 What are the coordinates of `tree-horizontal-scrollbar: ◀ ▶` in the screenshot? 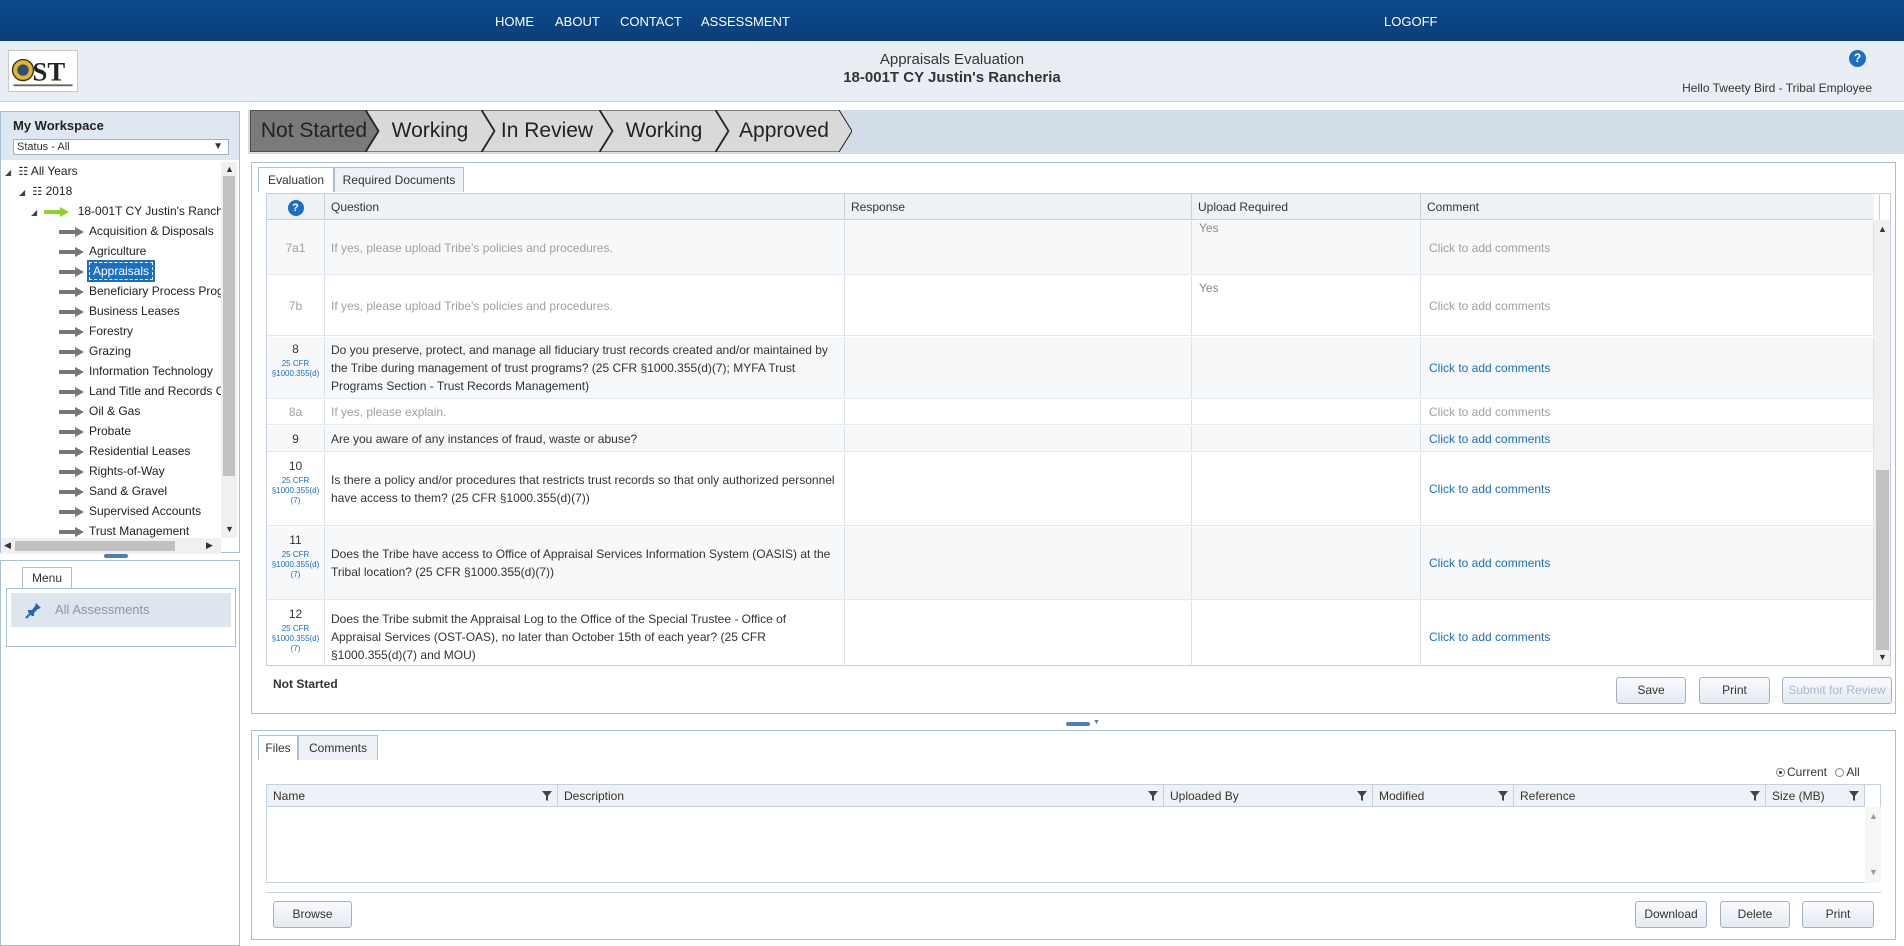 It's located at (111, 546).